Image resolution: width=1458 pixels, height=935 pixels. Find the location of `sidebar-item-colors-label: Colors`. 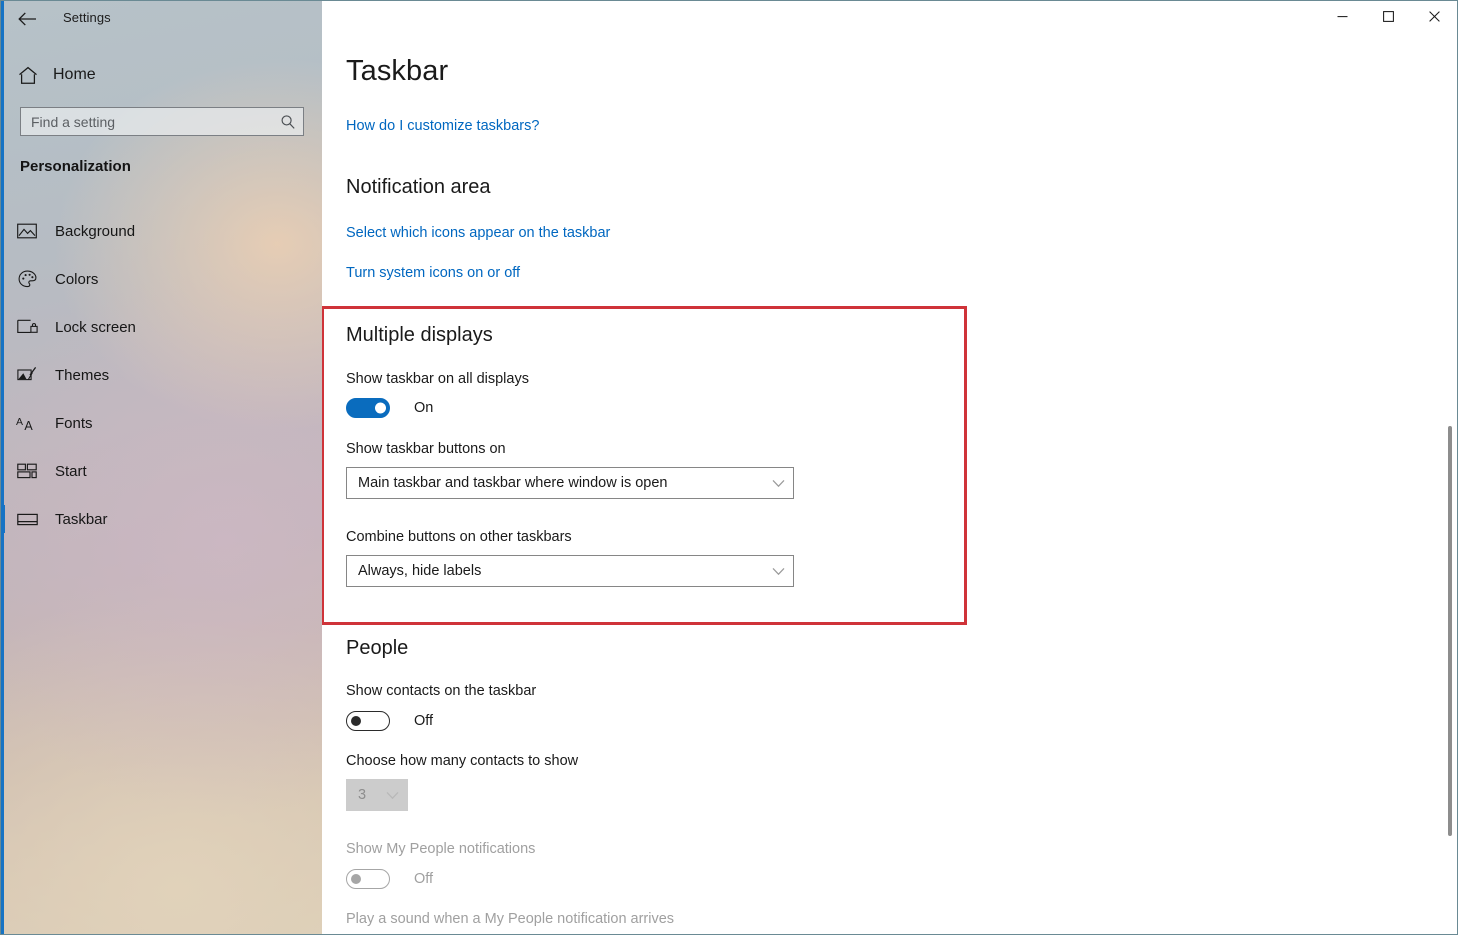

sidebar-item-colors-label: Colors is located at coordinates (77, 279).